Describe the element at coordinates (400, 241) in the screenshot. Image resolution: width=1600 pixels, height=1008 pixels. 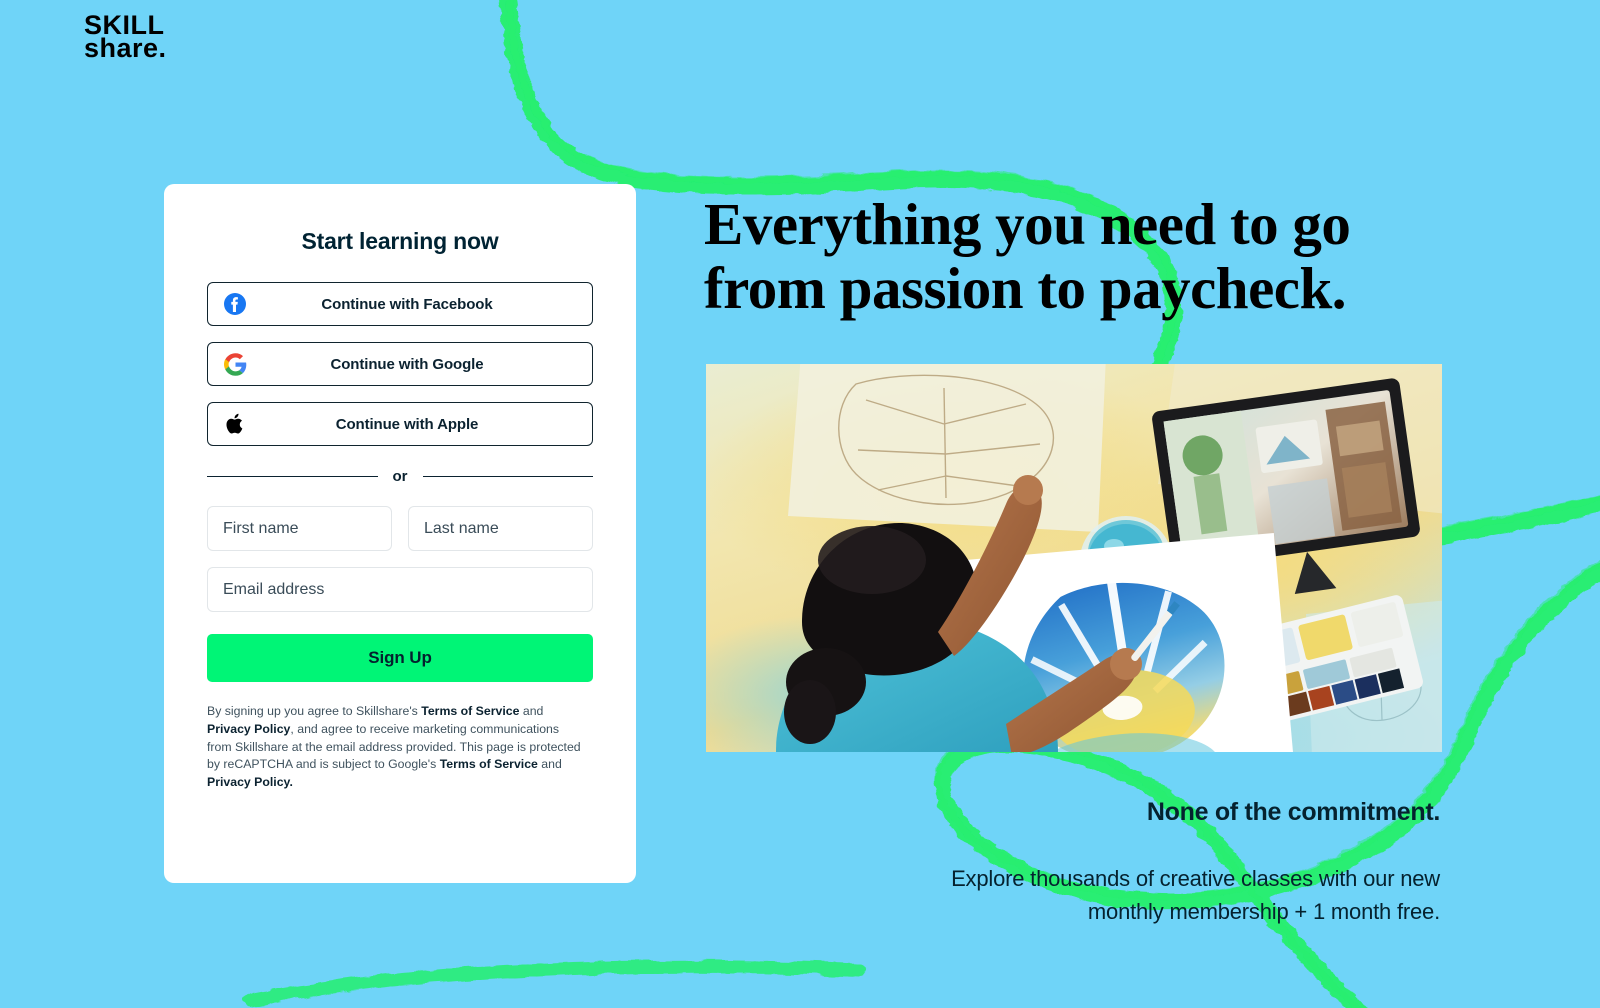
I see `page-title: Start learning now` at that location.